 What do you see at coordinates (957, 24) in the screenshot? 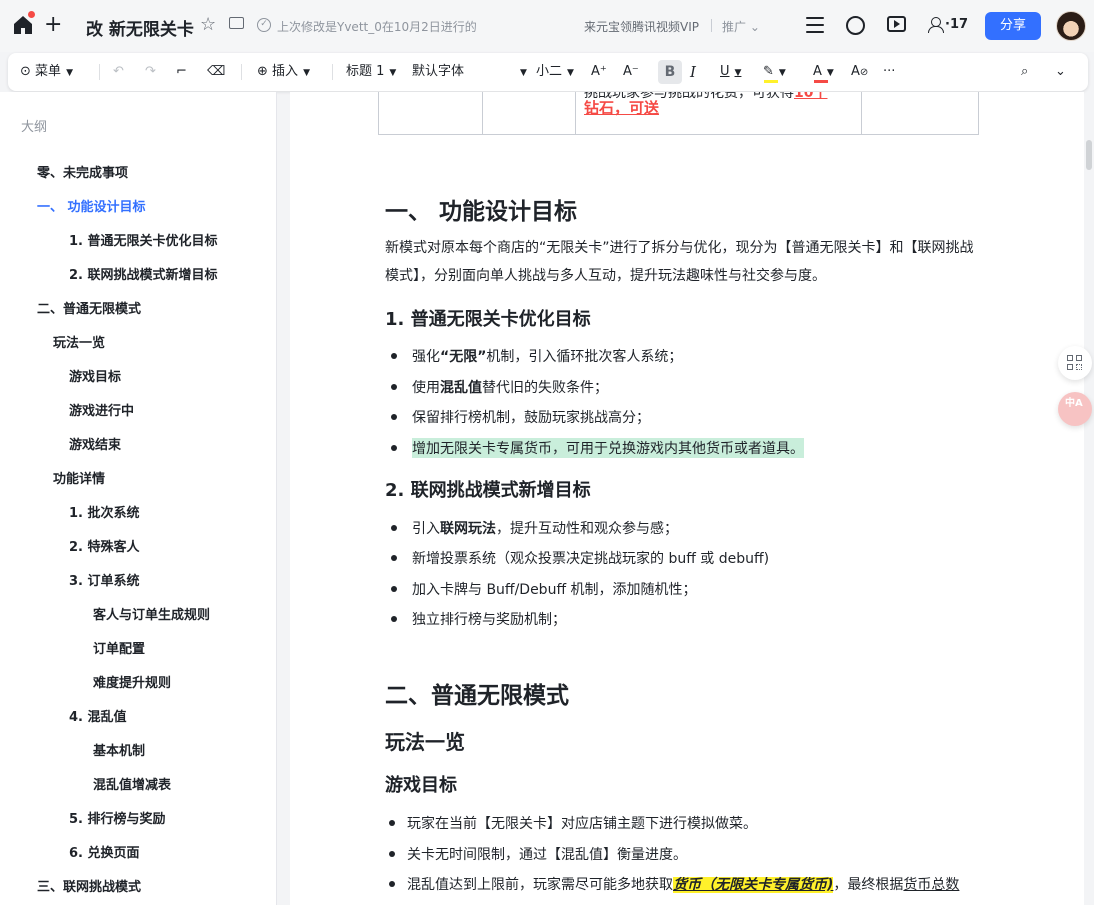
I see `collaborator-count: ·17` at bounding box center [957, 24].